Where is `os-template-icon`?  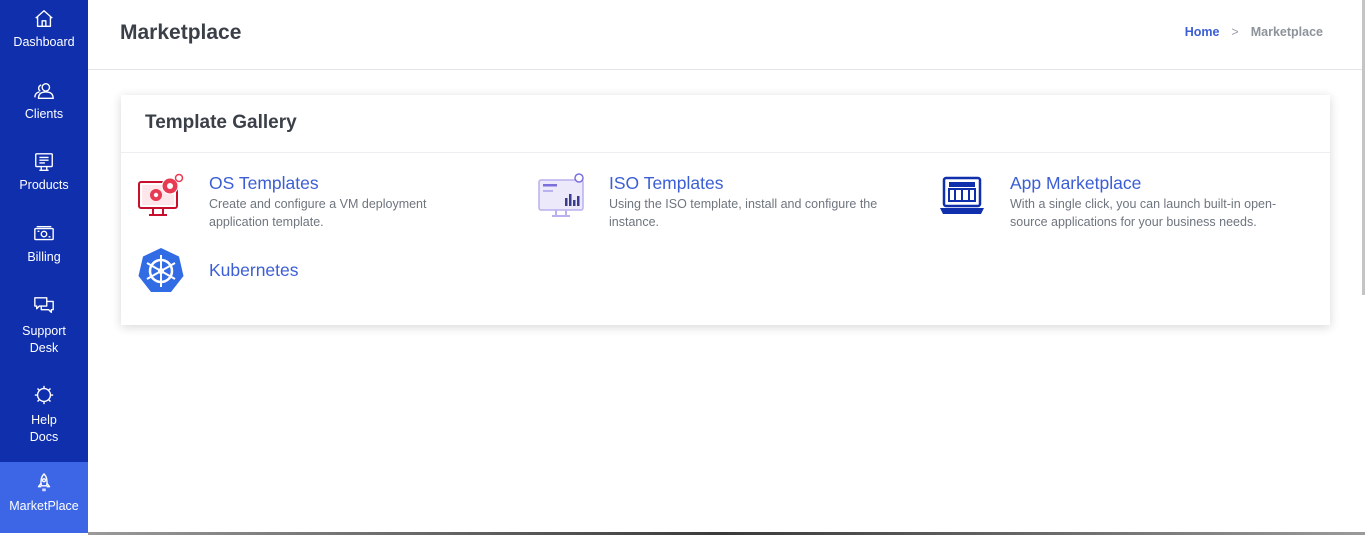
os-template-icon is located at coordinates (161, 196).